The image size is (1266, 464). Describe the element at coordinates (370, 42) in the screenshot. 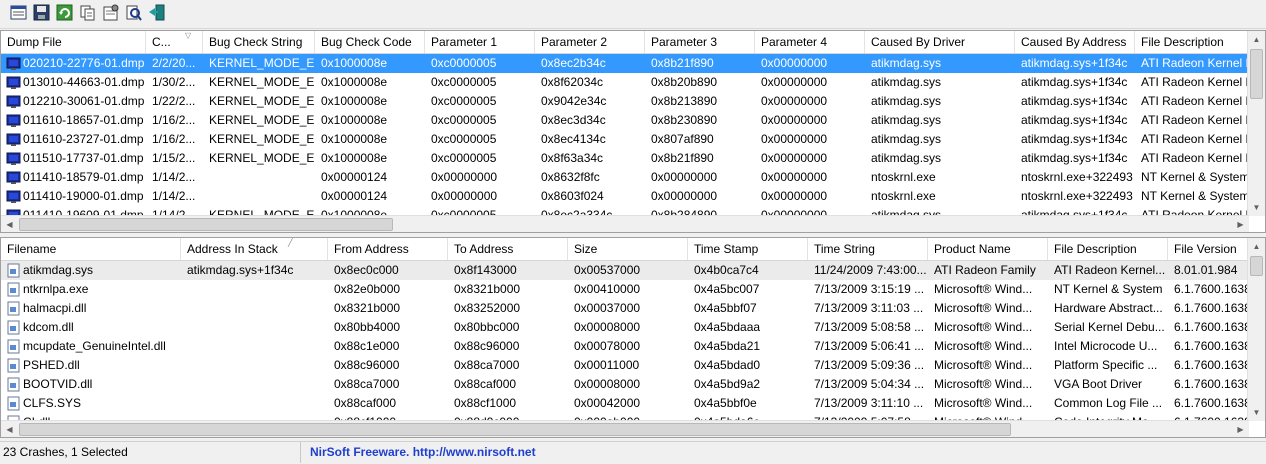

I see `col-bug-check-code: Bug Check Code` at that location.